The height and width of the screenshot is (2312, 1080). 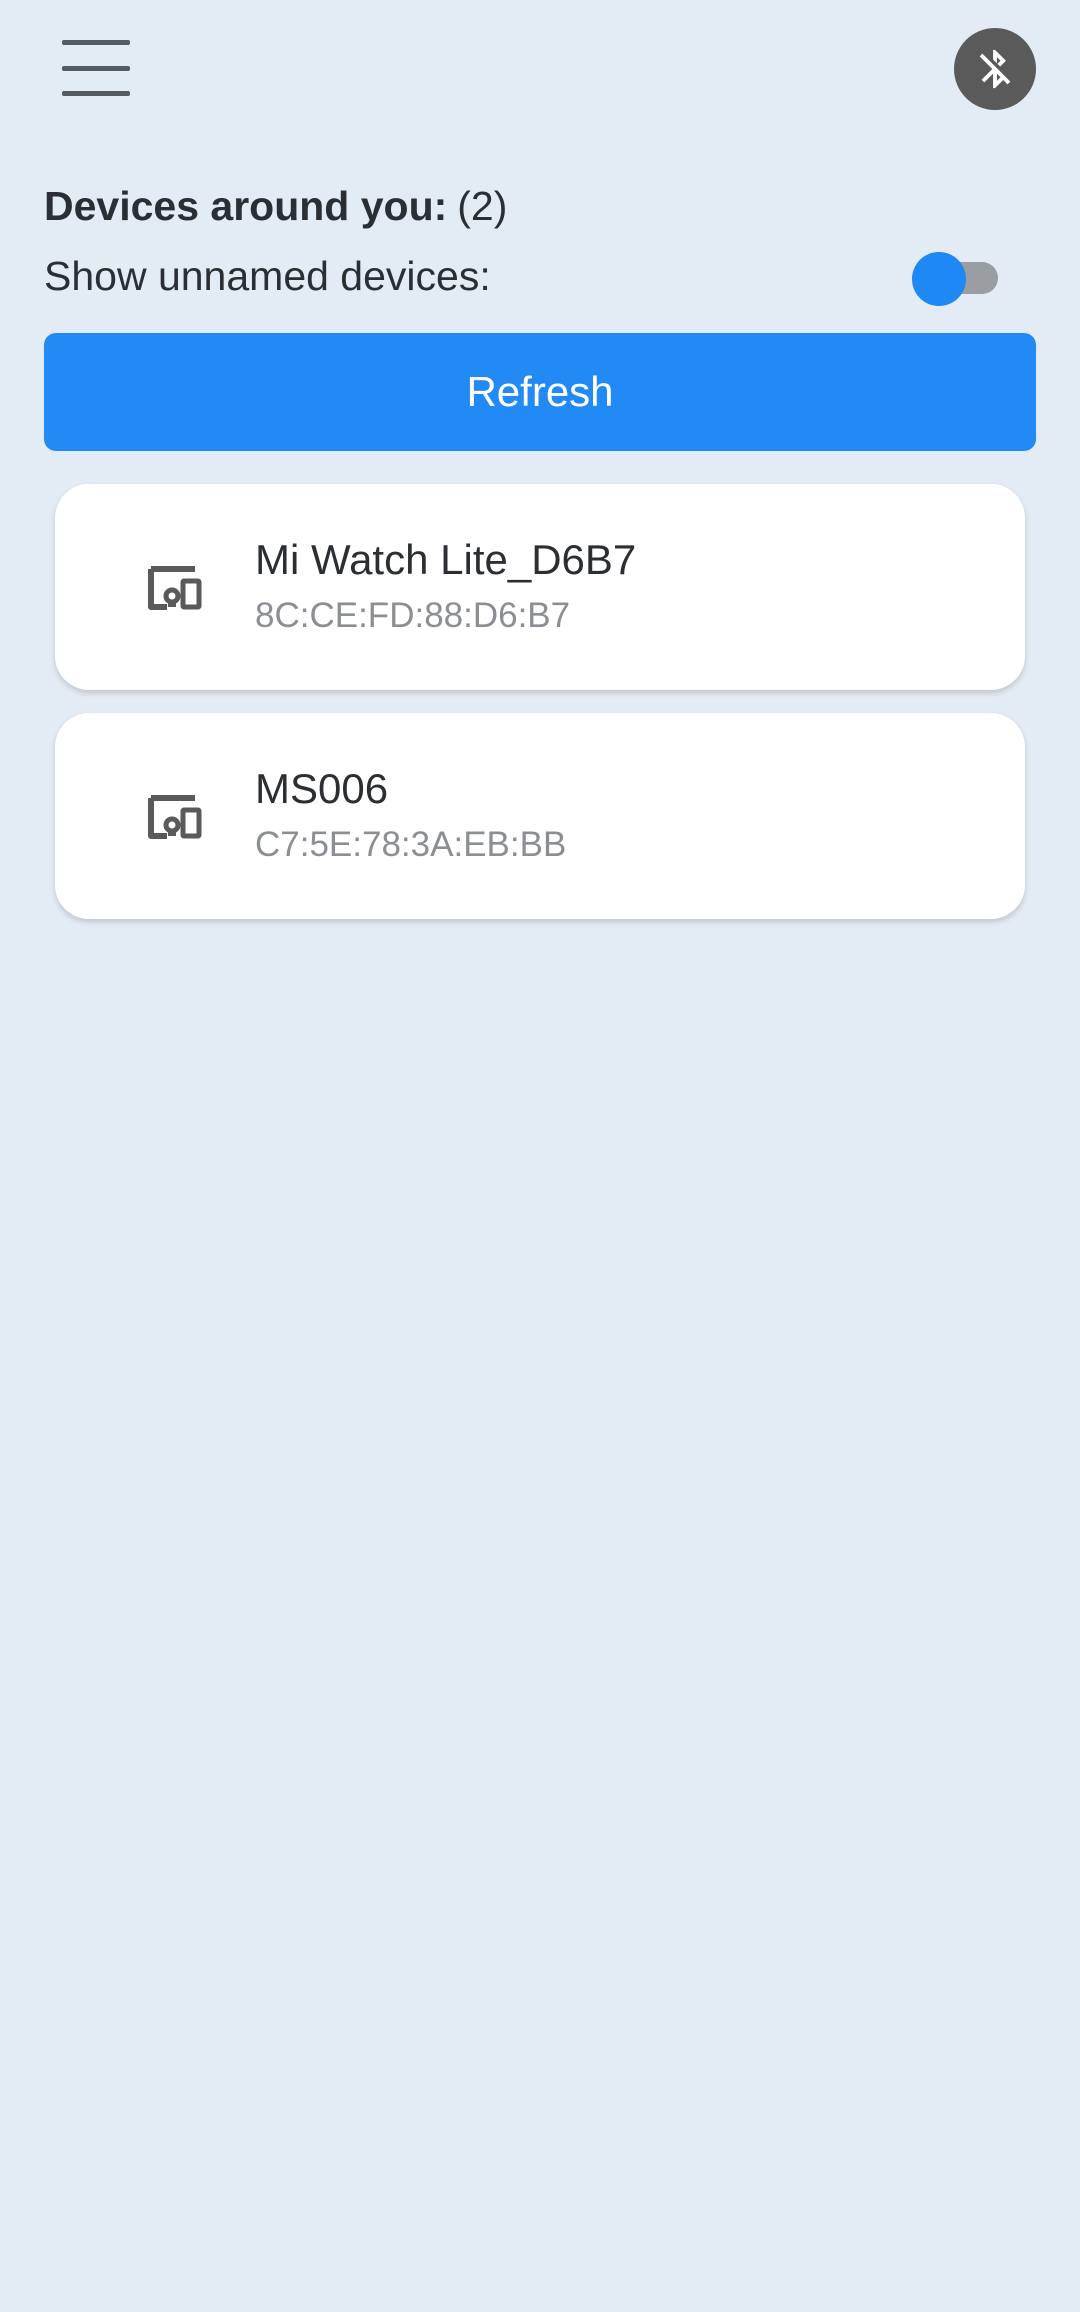 I want to click on bluetooth-toggle-button, so click(x=995, y=69).